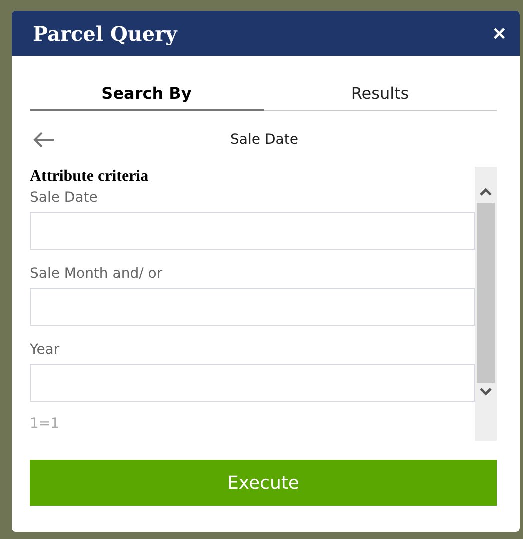 The image size is (523, 539). Describe the element at coordinates (45, 350) in the screenshot. I see `field-label: Year` at that location.